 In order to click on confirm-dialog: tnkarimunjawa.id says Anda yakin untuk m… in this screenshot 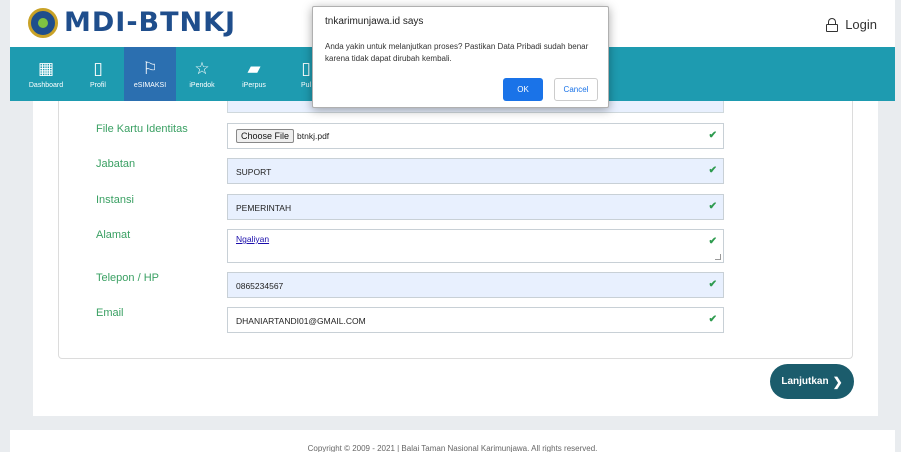, I will do `click(460, 57)`.